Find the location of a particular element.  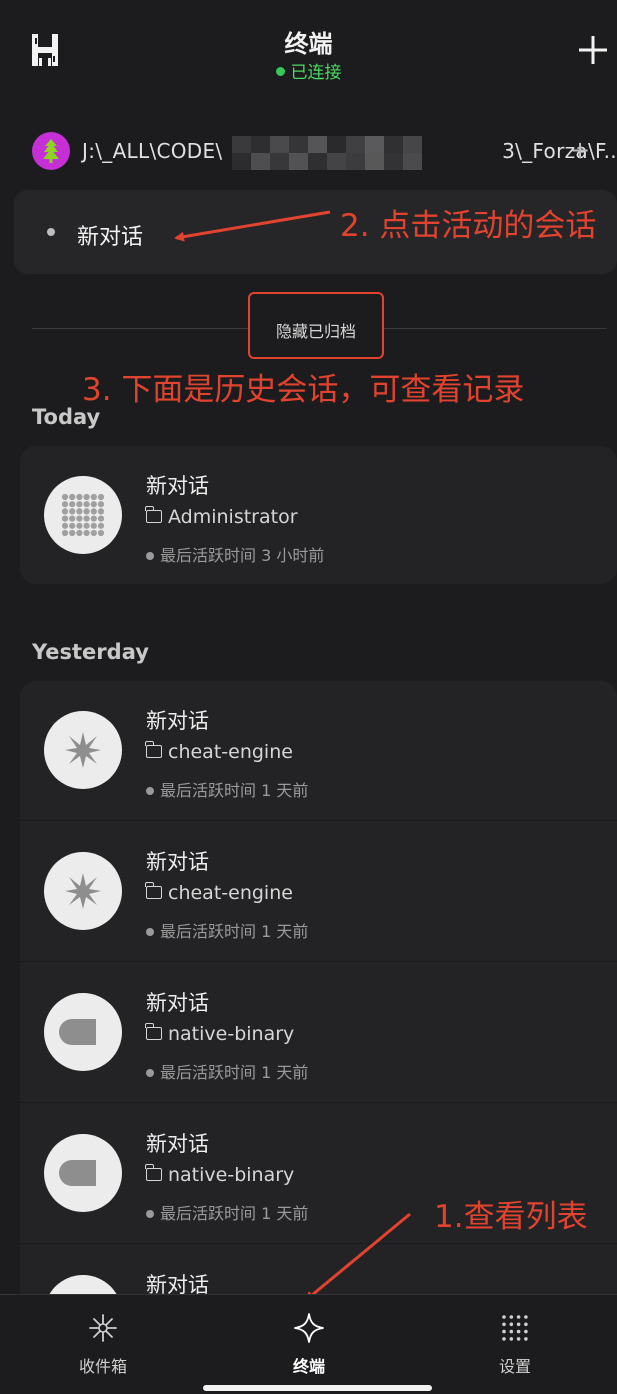

connection-status: 已连接 is located at coordinates (308, 70).